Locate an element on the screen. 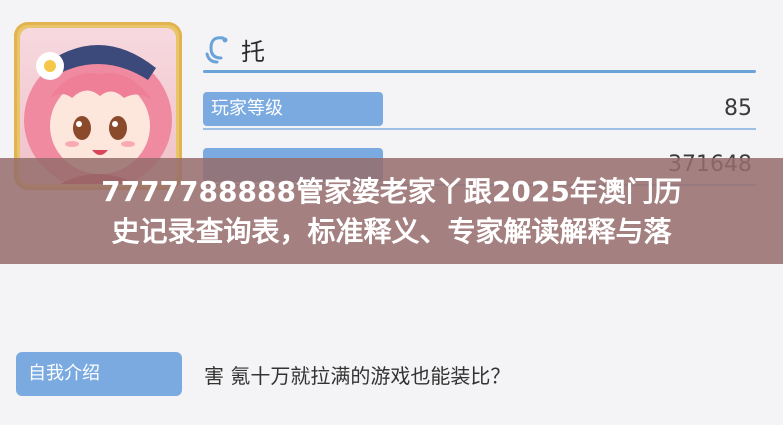 The width and height of the screenshot is (783, 425). swirl-icon is located at coordinates (216, 50).